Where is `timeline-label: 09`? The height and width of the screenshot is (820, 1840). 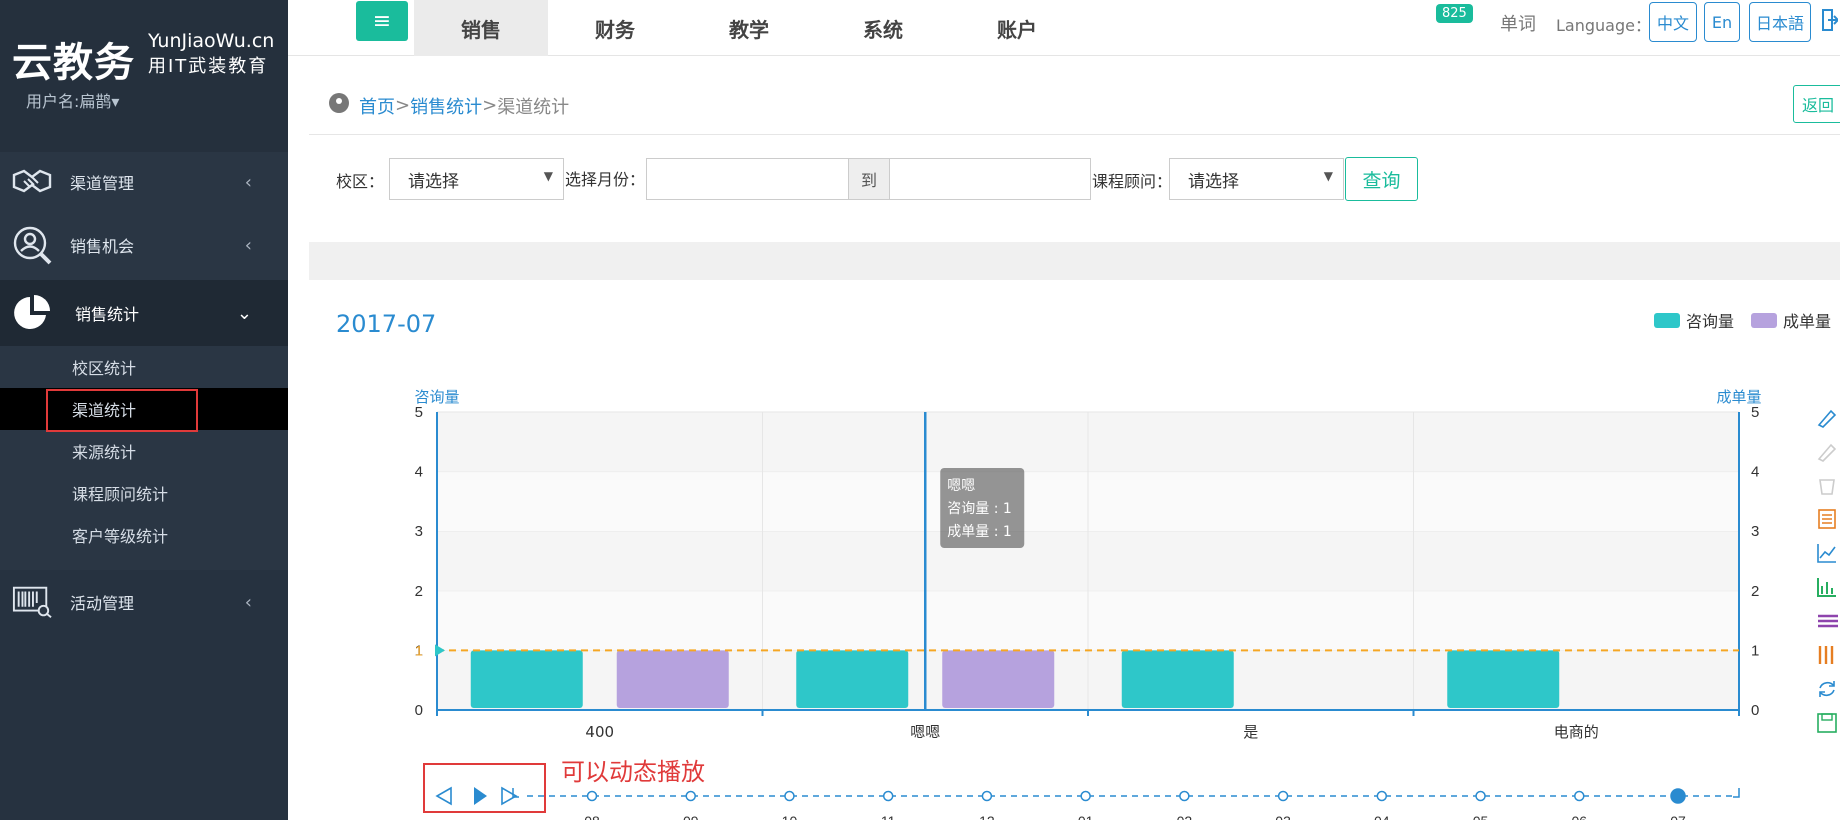
timeline-label: 09 is located at coordinates (691, 816).